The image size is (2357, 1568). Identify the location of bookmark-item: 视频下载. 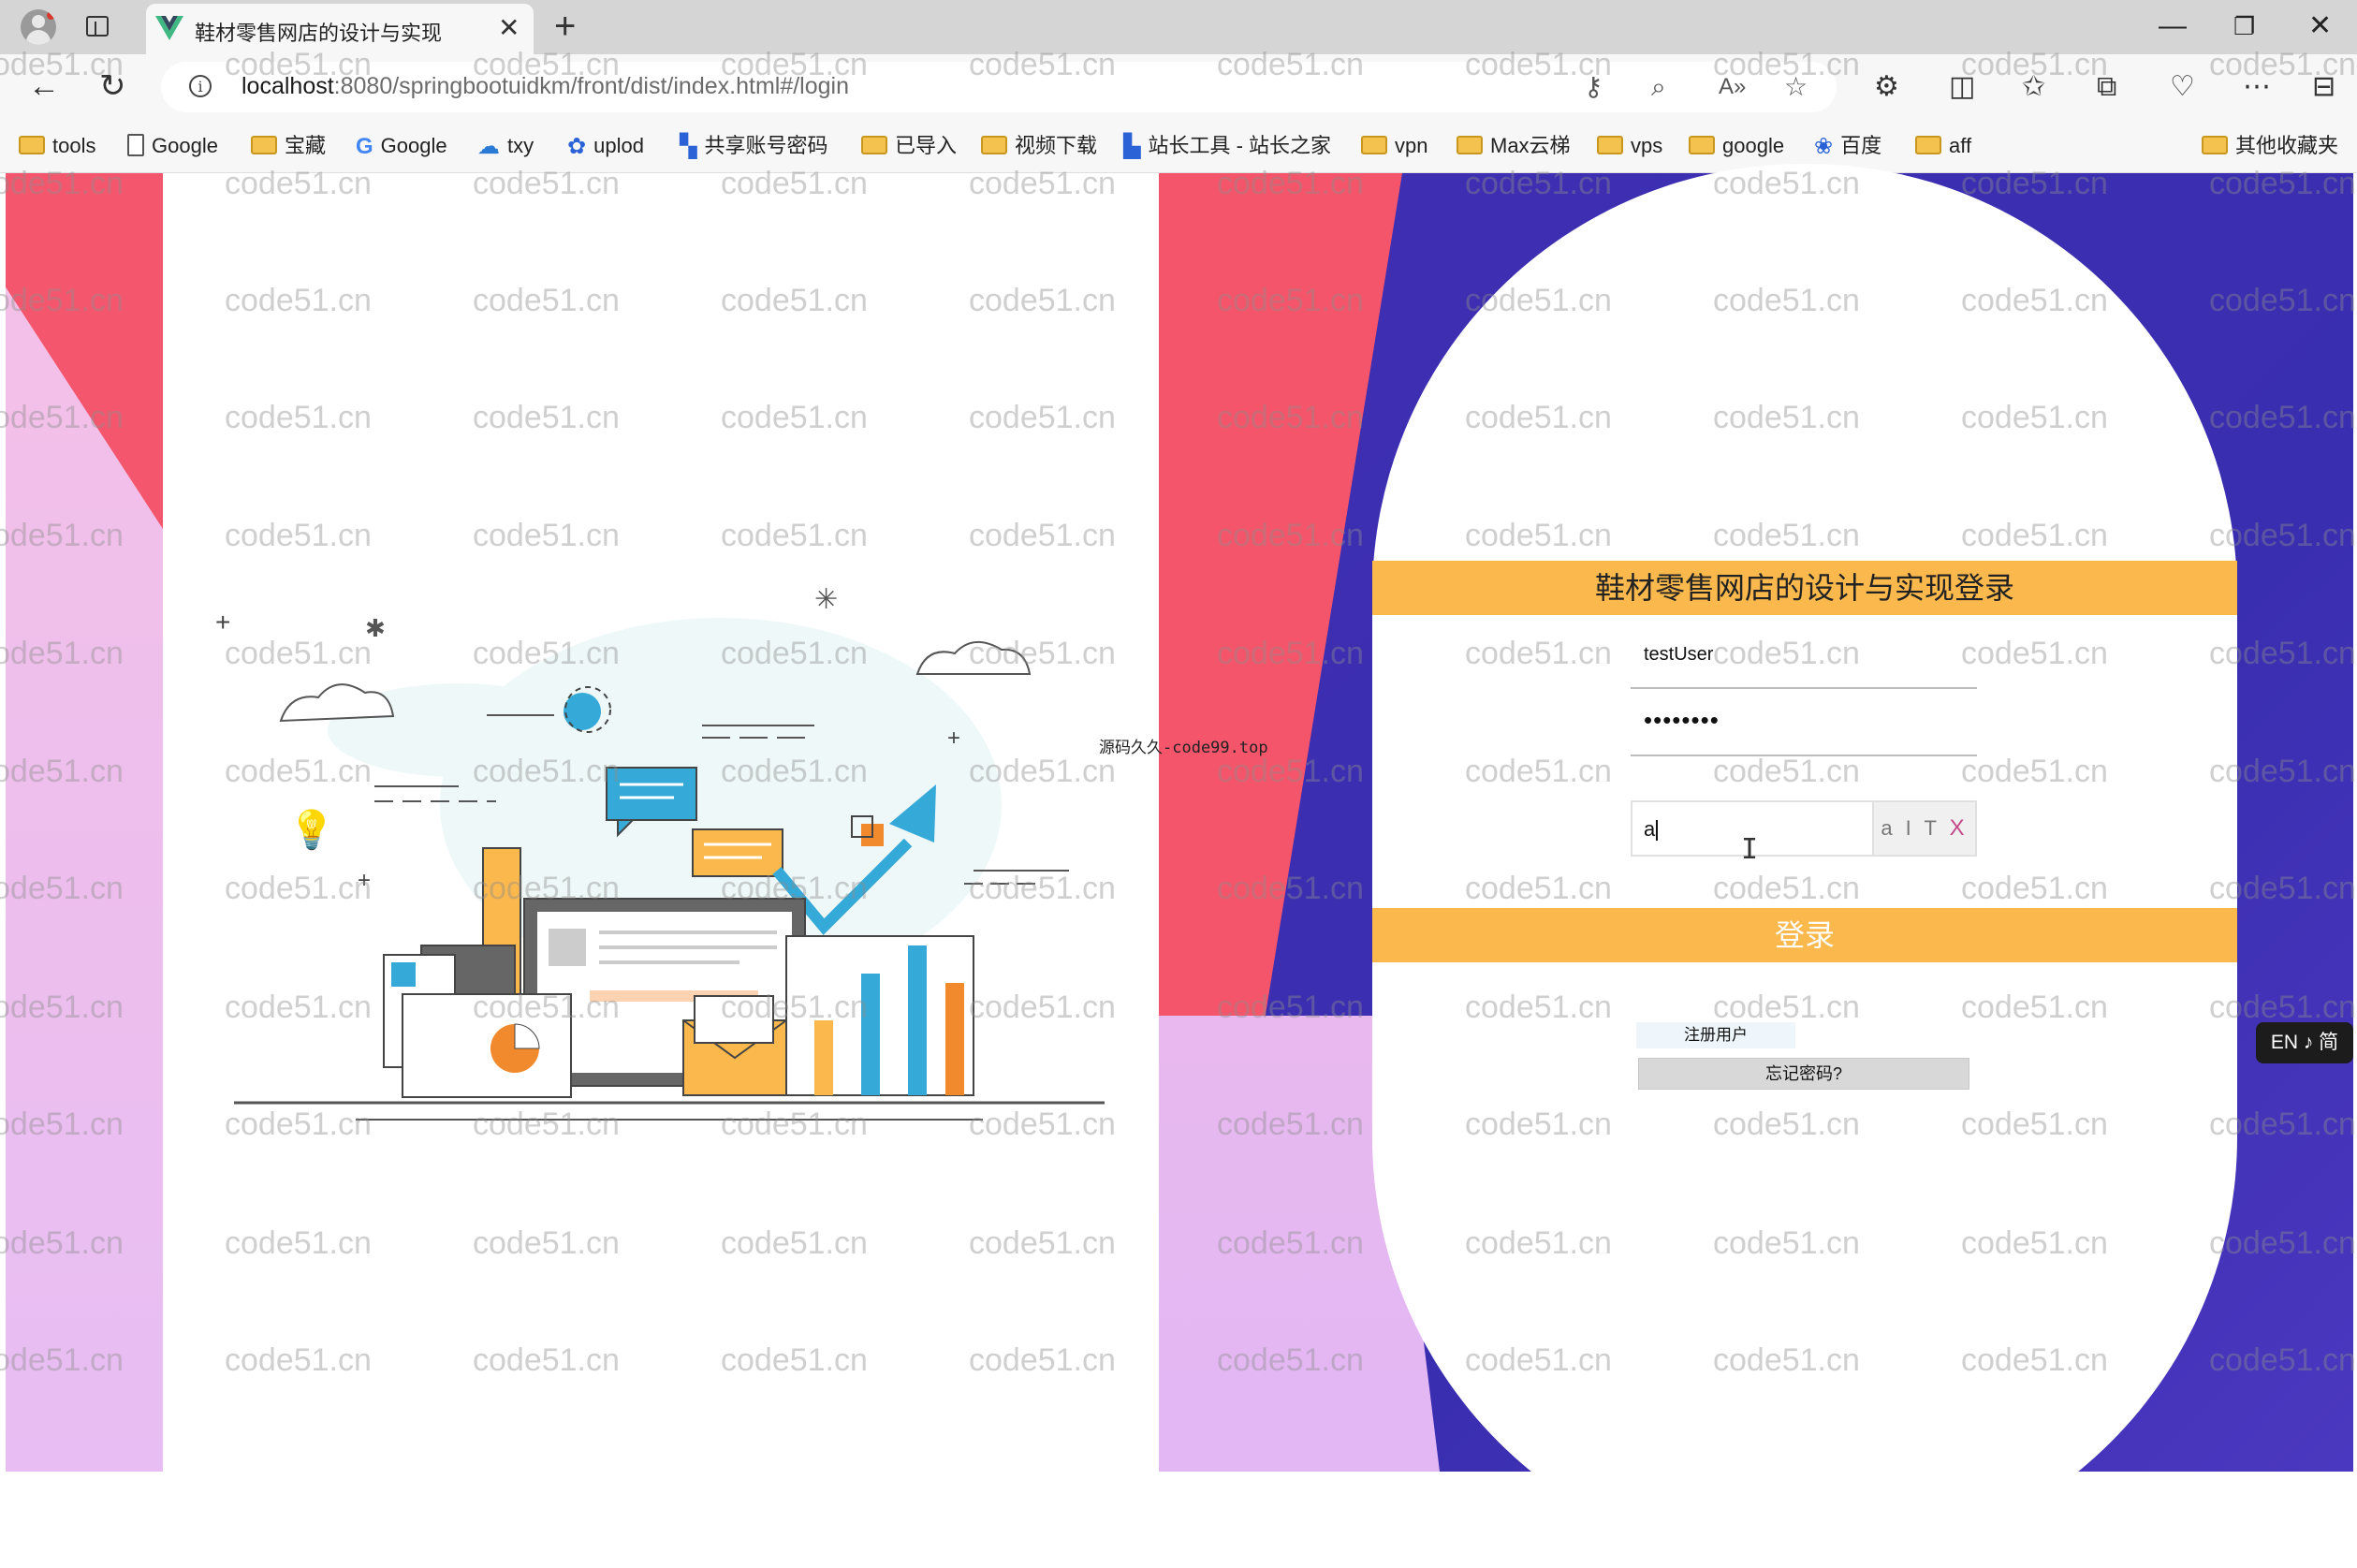
(1039, 146).